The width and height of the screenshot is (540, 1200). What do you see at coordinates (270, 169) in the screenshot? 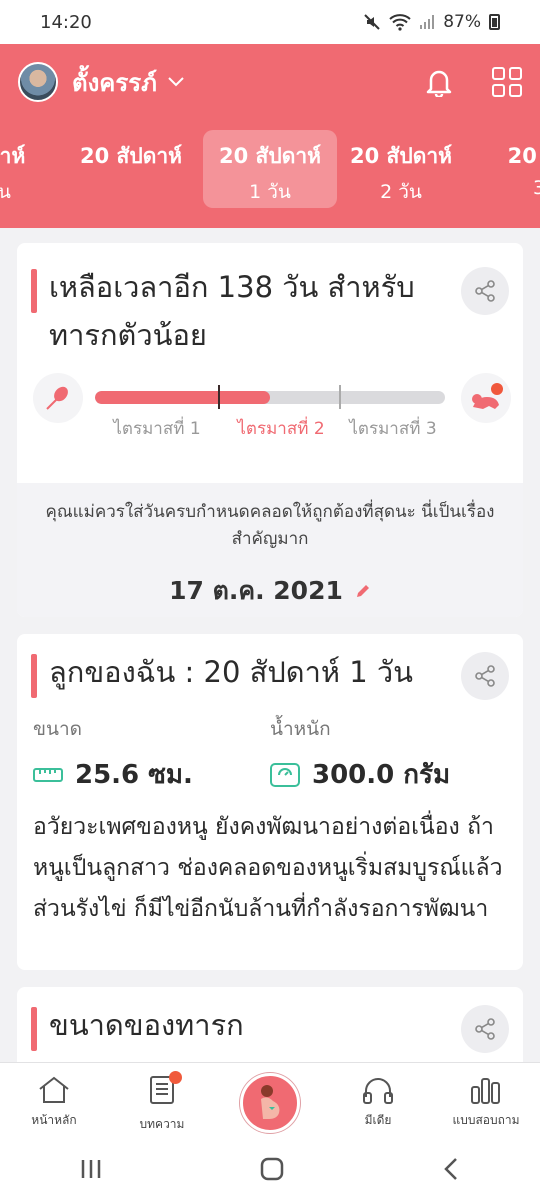
I see `week-tab-active: 20 สัปดาห์ 1 วัน` at bounding box center [270, 169].